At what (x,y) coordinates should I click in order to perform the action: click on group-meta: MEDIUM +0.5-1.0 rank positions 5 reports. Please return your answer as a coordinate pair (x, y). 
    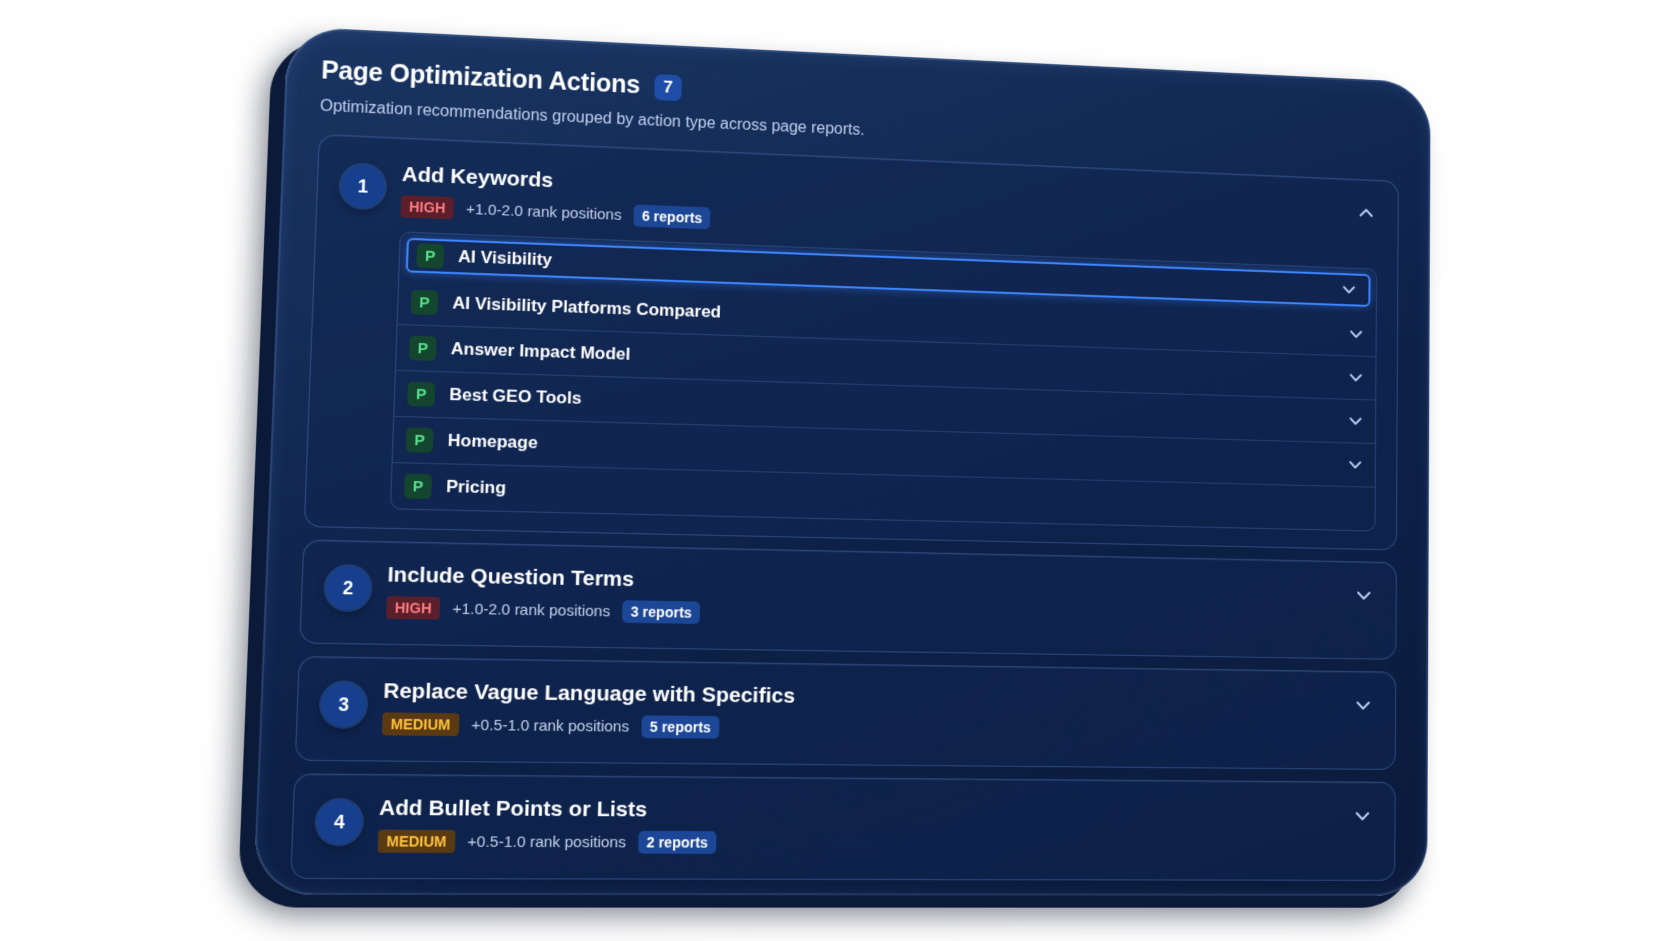
    Looking at the image, I should click on (878, 728).